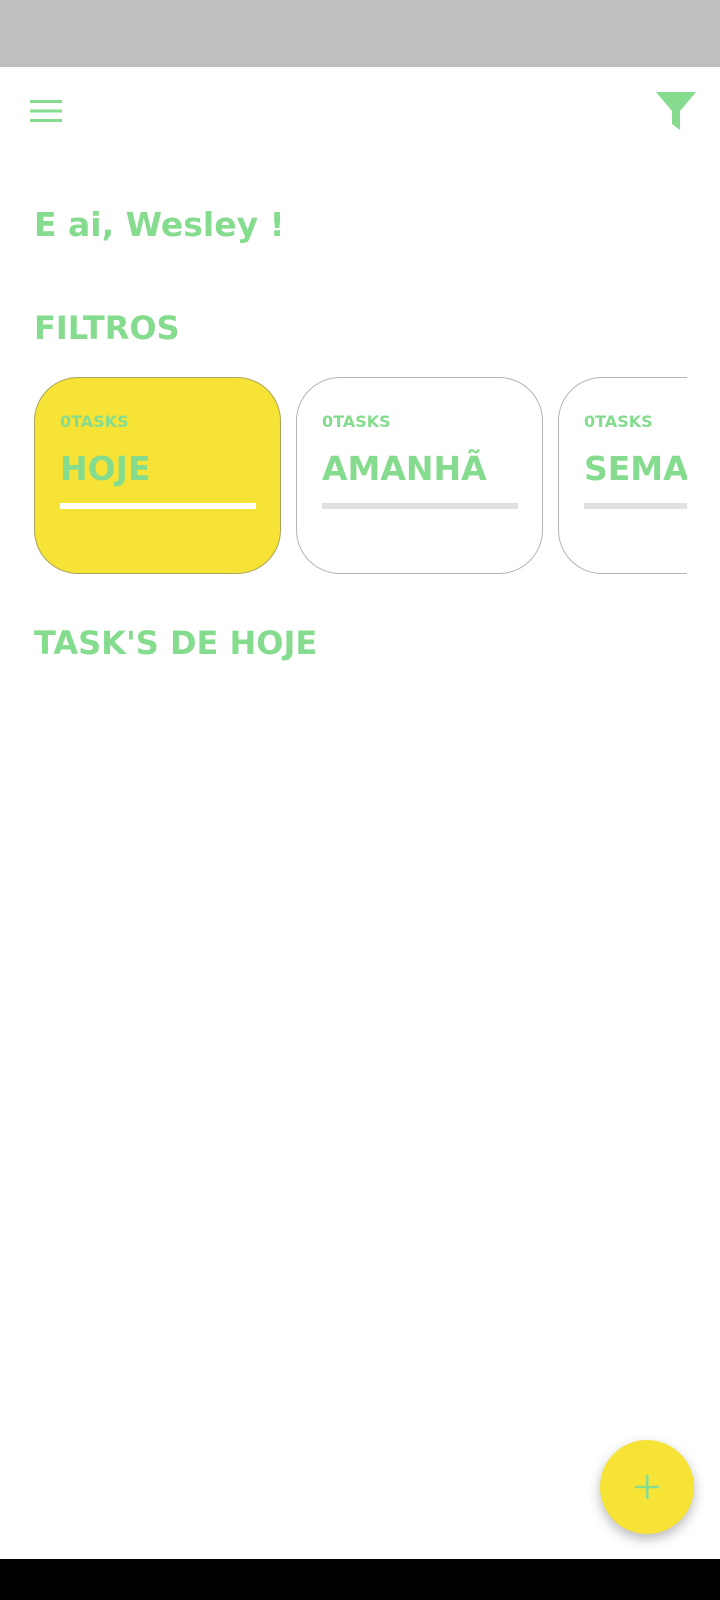  I want to click on filter-card-semana: 0TASKS SEMA, so click(622, 475).